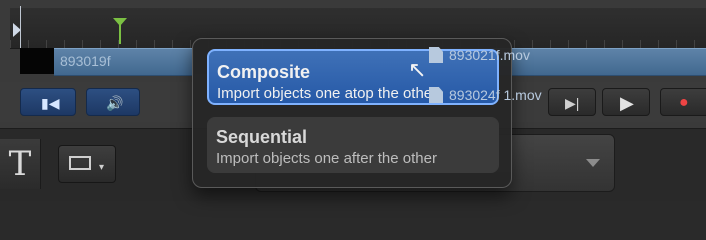 This screenshot has width=706, height=240. I want to click on pointer-cursor-icon: ↖, so click(417, 69).